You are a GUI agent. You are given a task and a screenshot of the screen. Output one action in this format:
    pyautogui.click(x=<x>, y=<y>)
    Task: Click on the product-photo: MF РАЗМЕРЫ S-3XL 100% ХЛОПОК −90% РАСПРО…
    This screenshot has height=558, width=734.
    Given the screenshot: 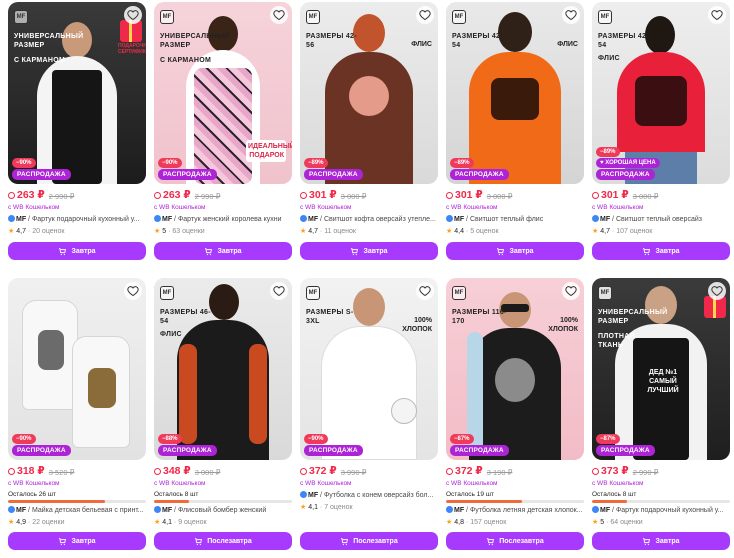 What is the action you would take?
    pyautogui.click(x=369, y=369)
    